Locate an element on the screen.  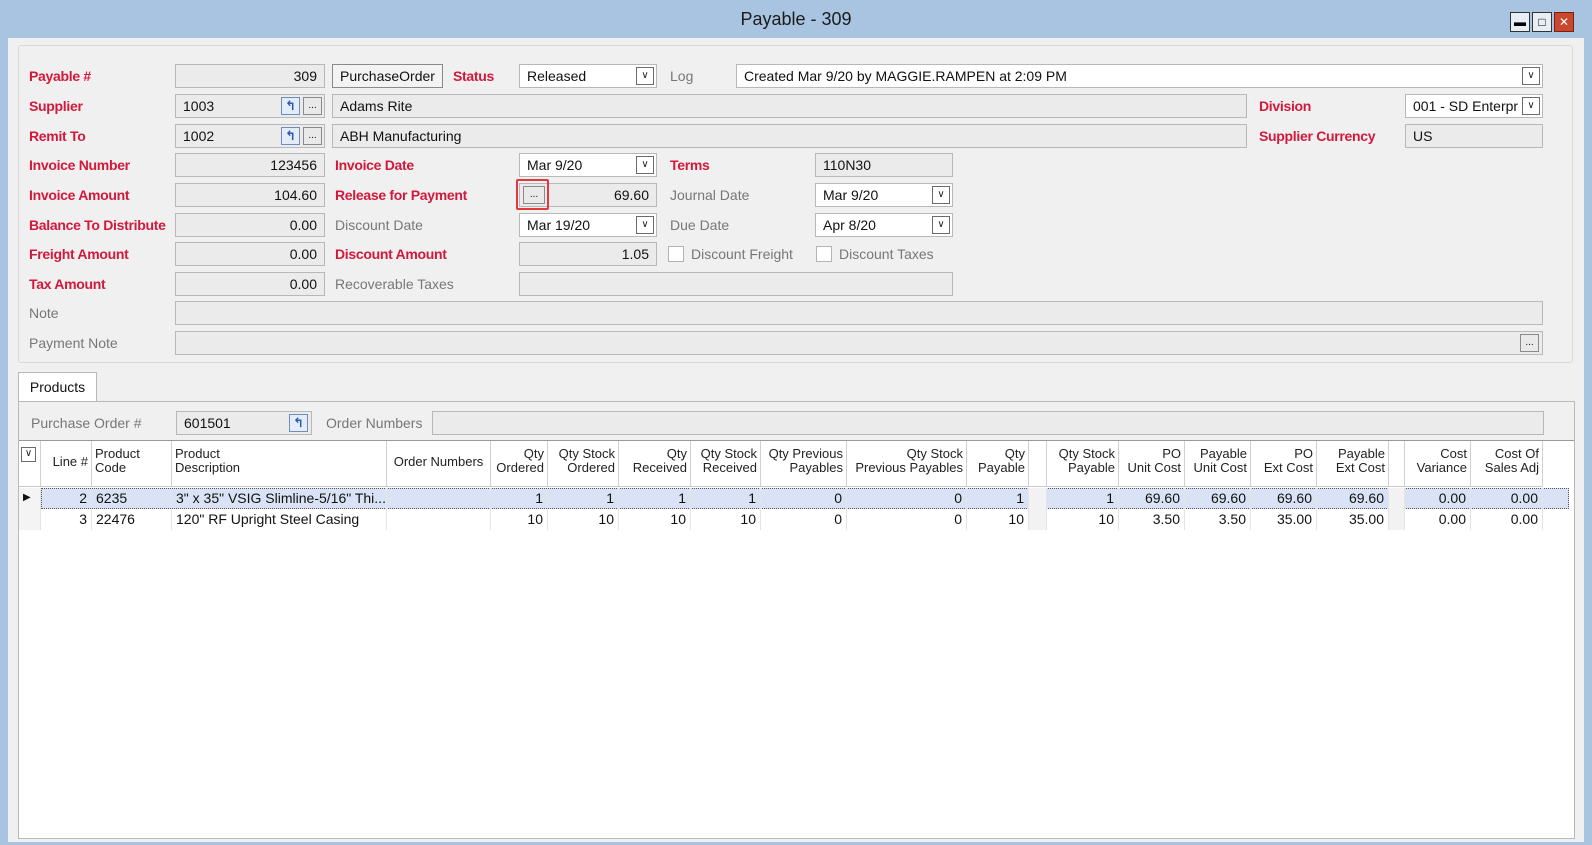
table-cell: 22476 is located at coordinates (132, 519).